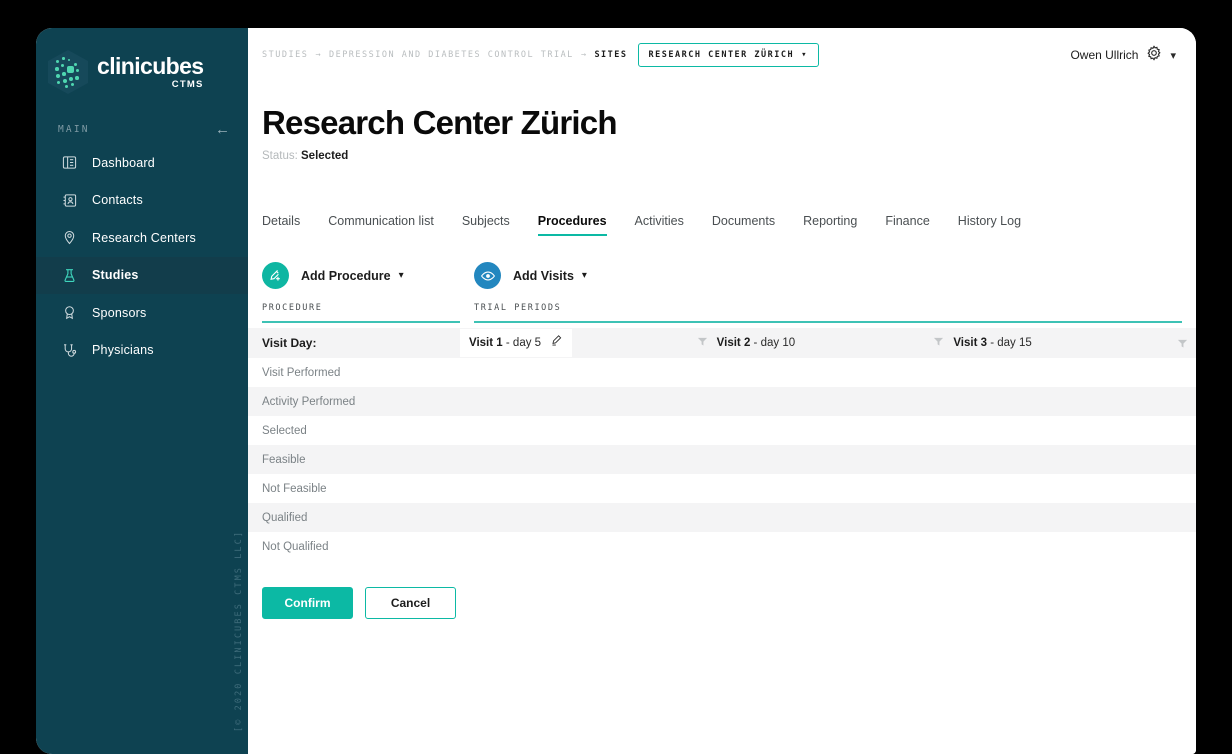  I want to click on add-procedure-label: Add Procedure, so click(346, 275).